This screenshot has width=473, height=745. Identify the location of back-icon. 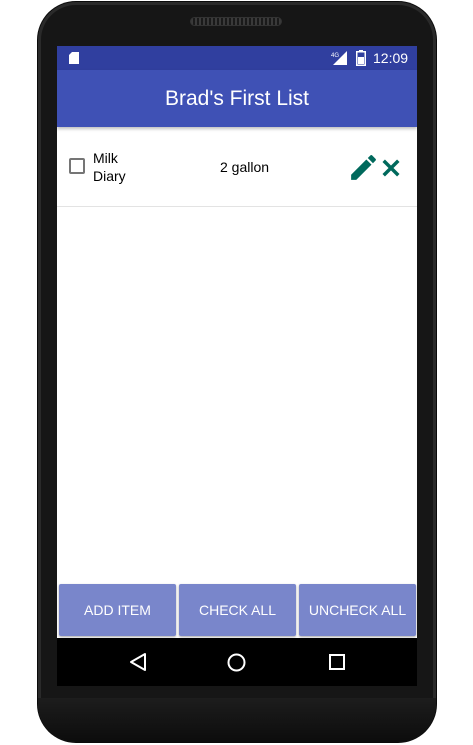
(138, 662).